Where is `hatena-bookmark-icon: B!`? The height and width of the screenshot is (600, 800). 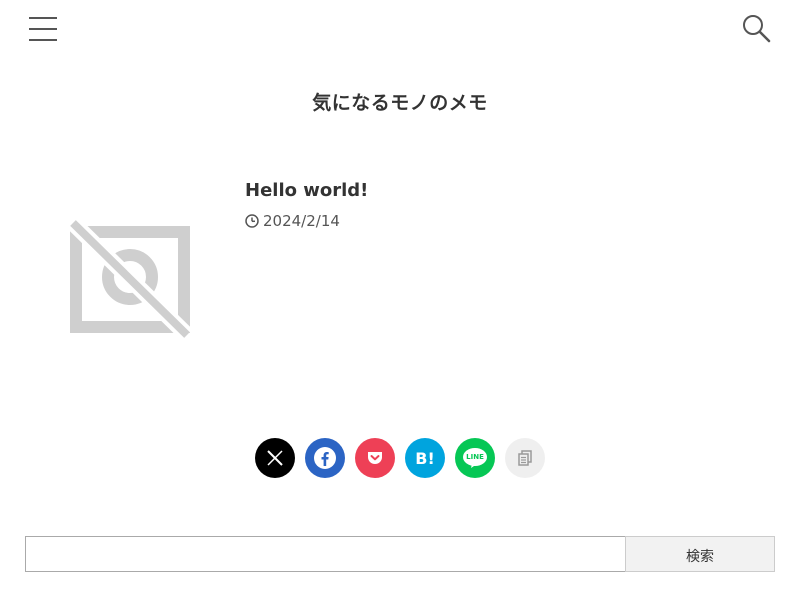
hatena-bookmark-icon: B! is located at coordinates (425, 458).